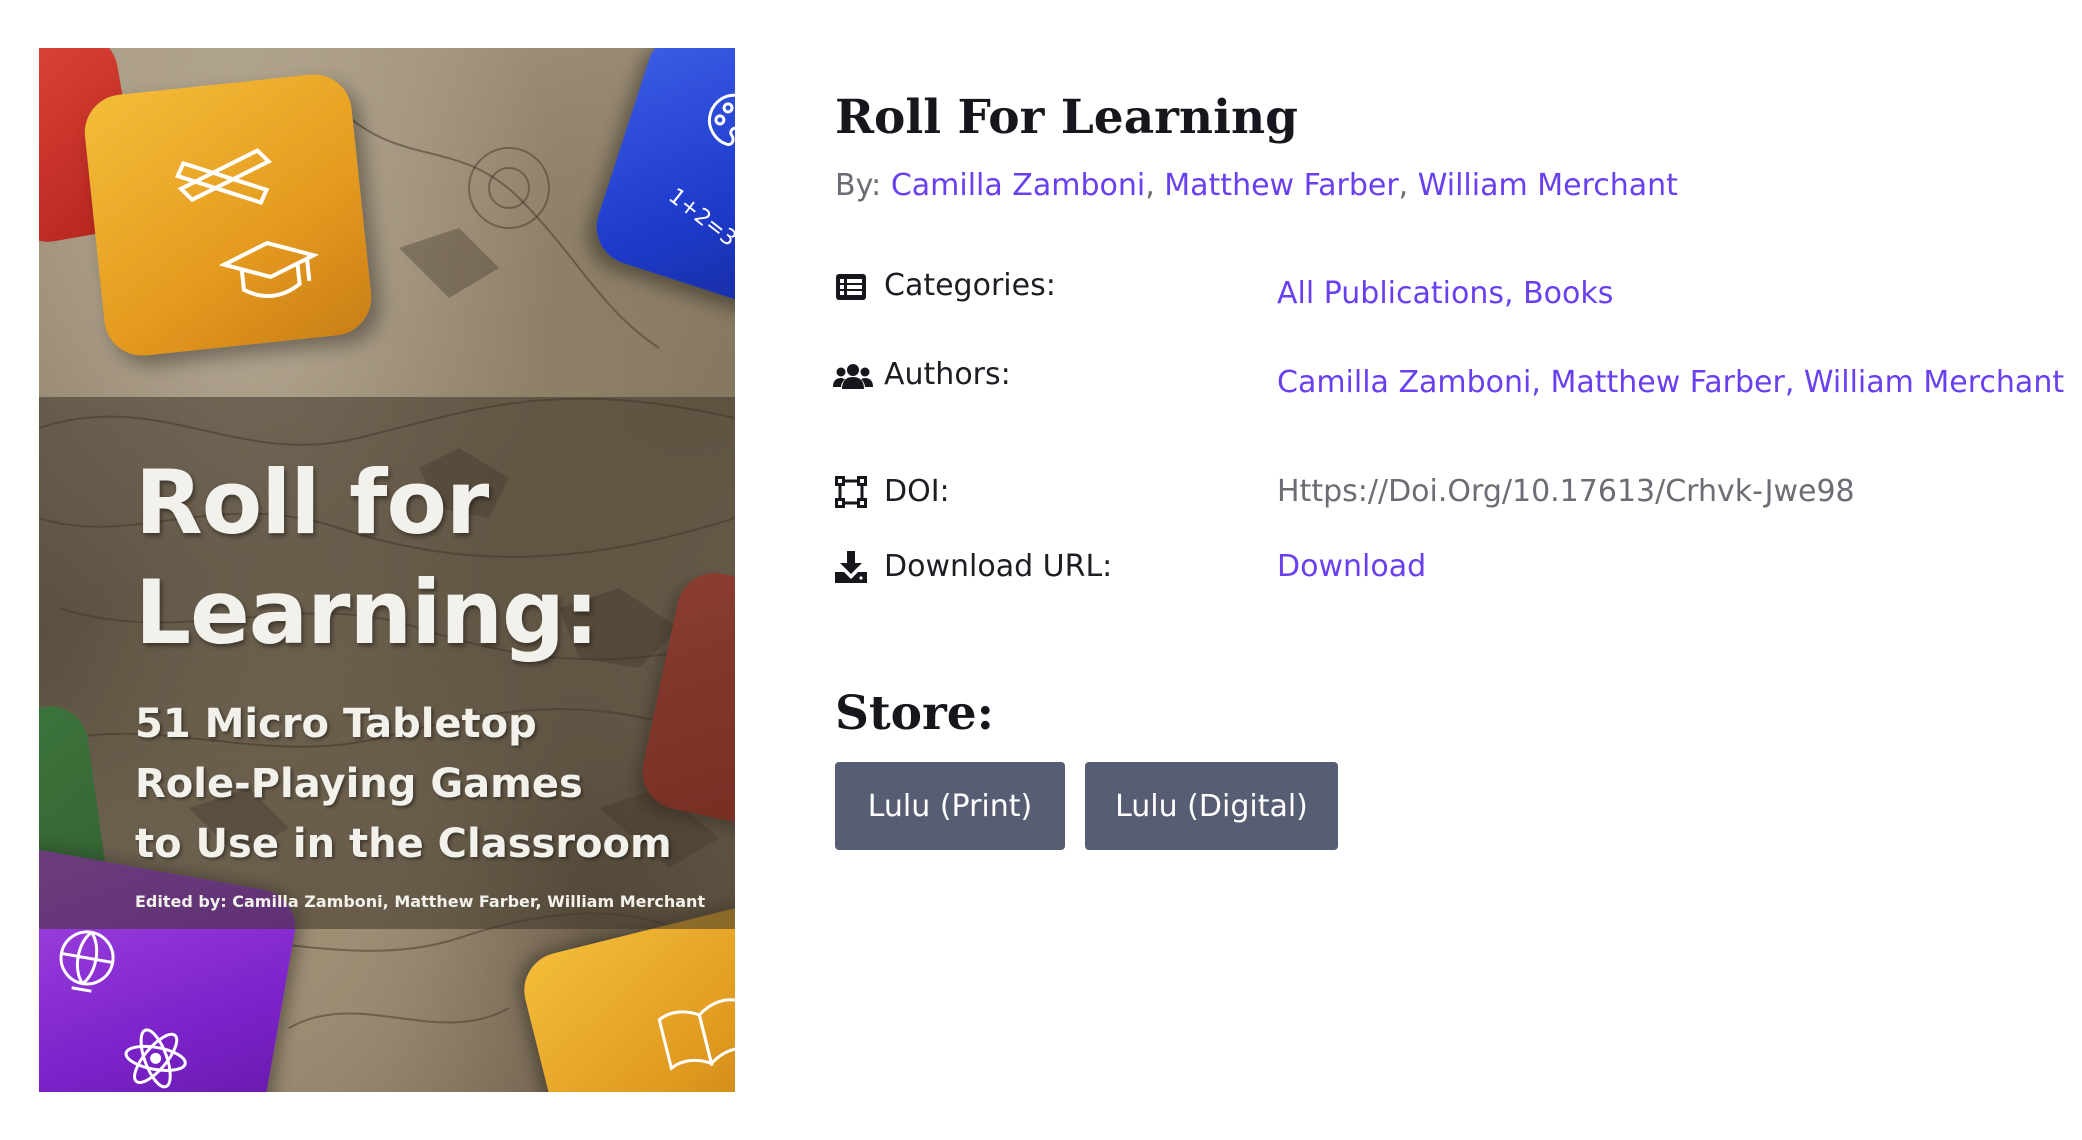 The height and width of the screenshot is (1140, 2082). What do you see at coordinates (1548, 185) in the screenshot?
I see `author-link: William Merchant` at bounding box center [1548, 185].